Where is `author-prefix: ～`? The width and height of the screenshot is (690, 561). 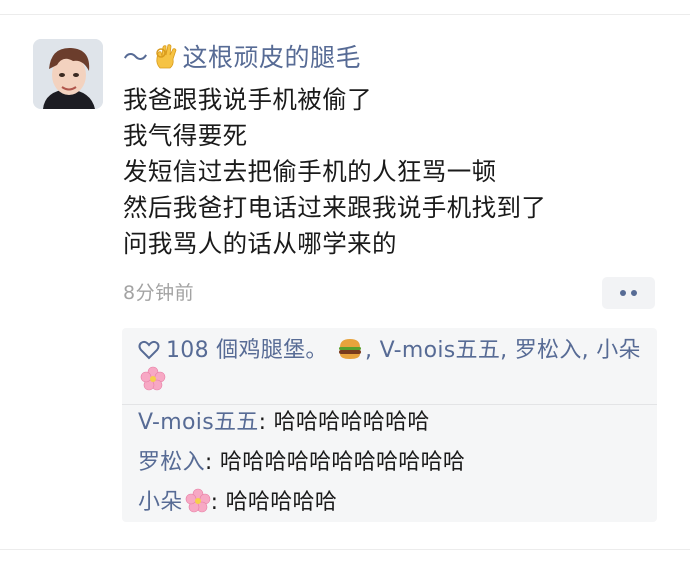
author-prefix: ～ is located at coordinates (136, 57).